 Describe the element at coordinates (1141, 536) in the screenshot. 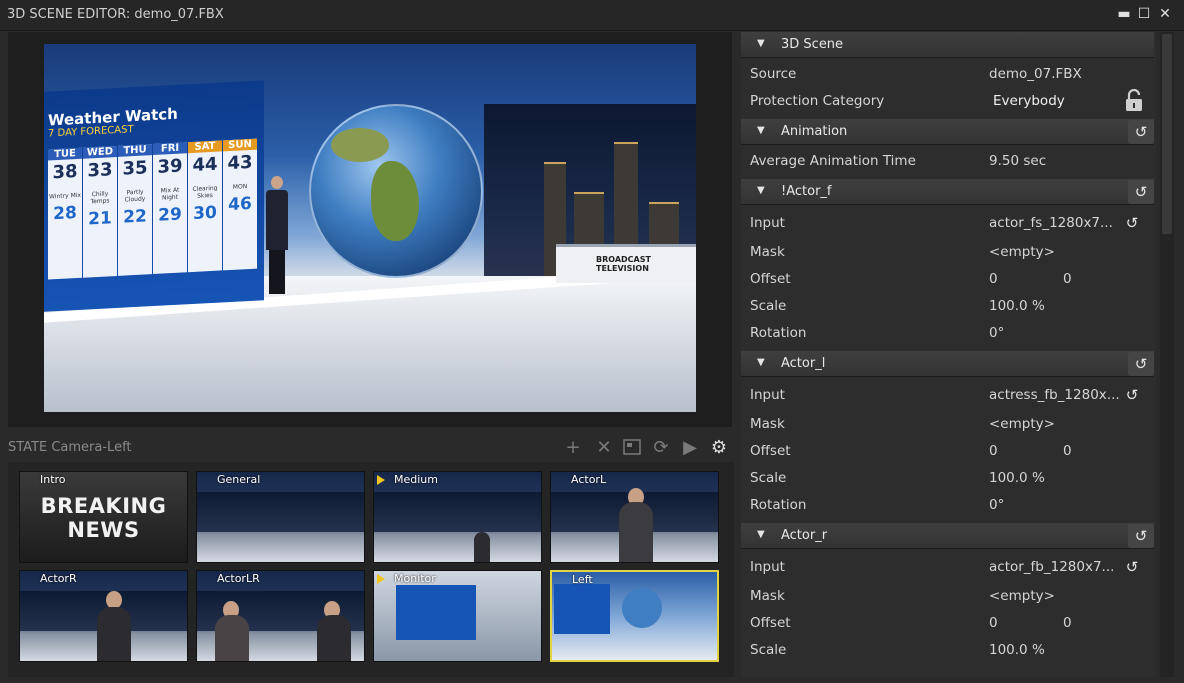

I see `reset-actor-r-button: ↺` at that location.